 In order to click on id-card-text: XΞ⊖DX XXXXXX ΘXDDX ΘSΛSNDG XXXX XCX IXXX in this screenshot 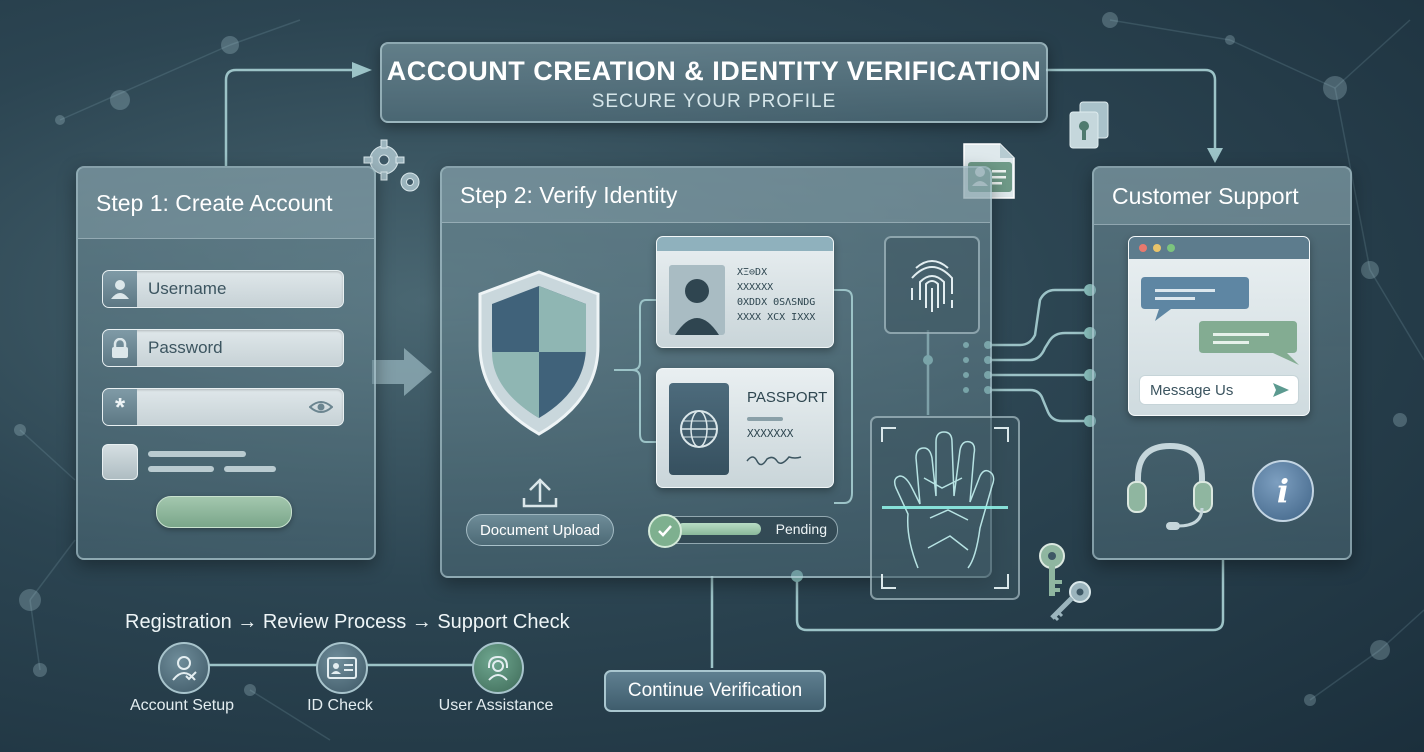, I will do `click(776, 295)`.